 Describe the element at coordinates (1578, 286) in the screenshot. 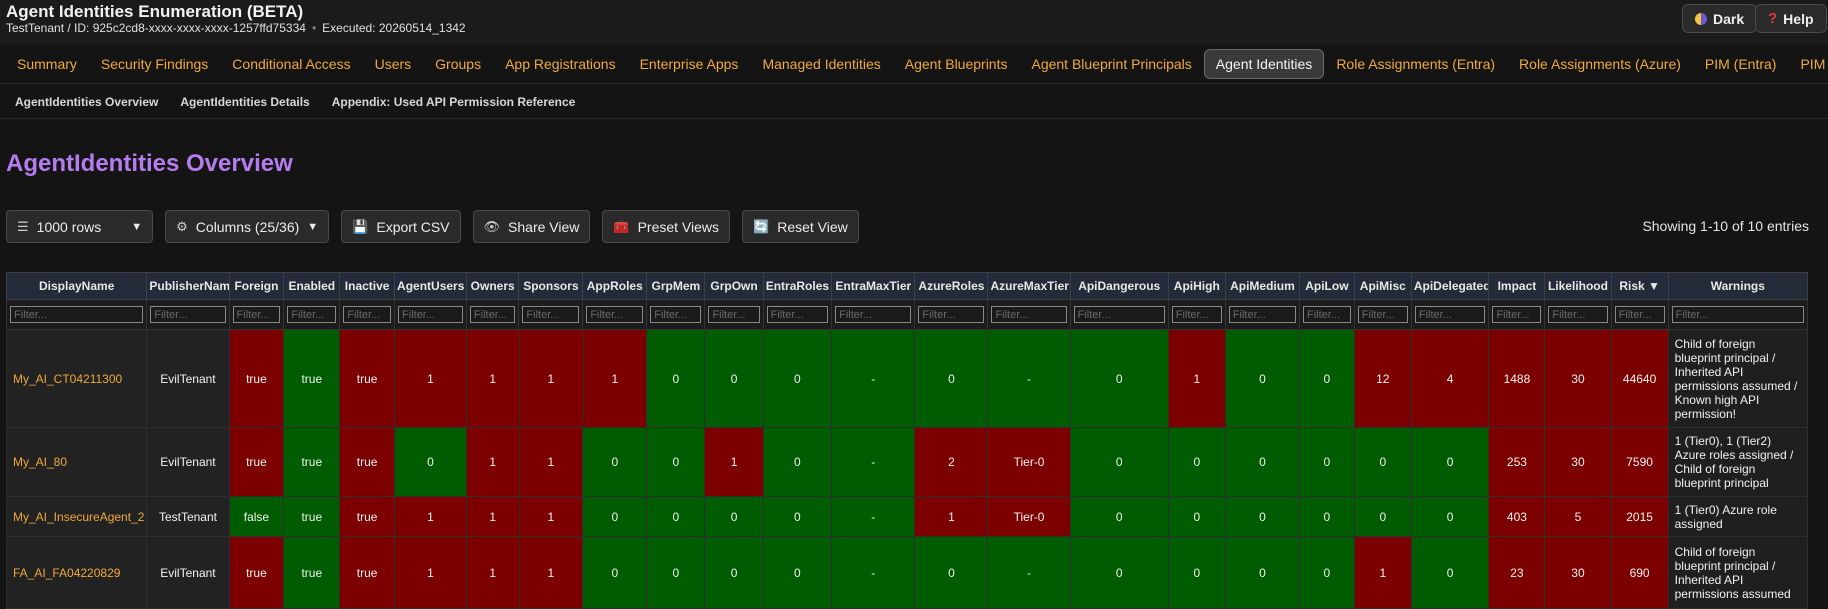

I see `column-header-likelihood: Likelihood` at that location.